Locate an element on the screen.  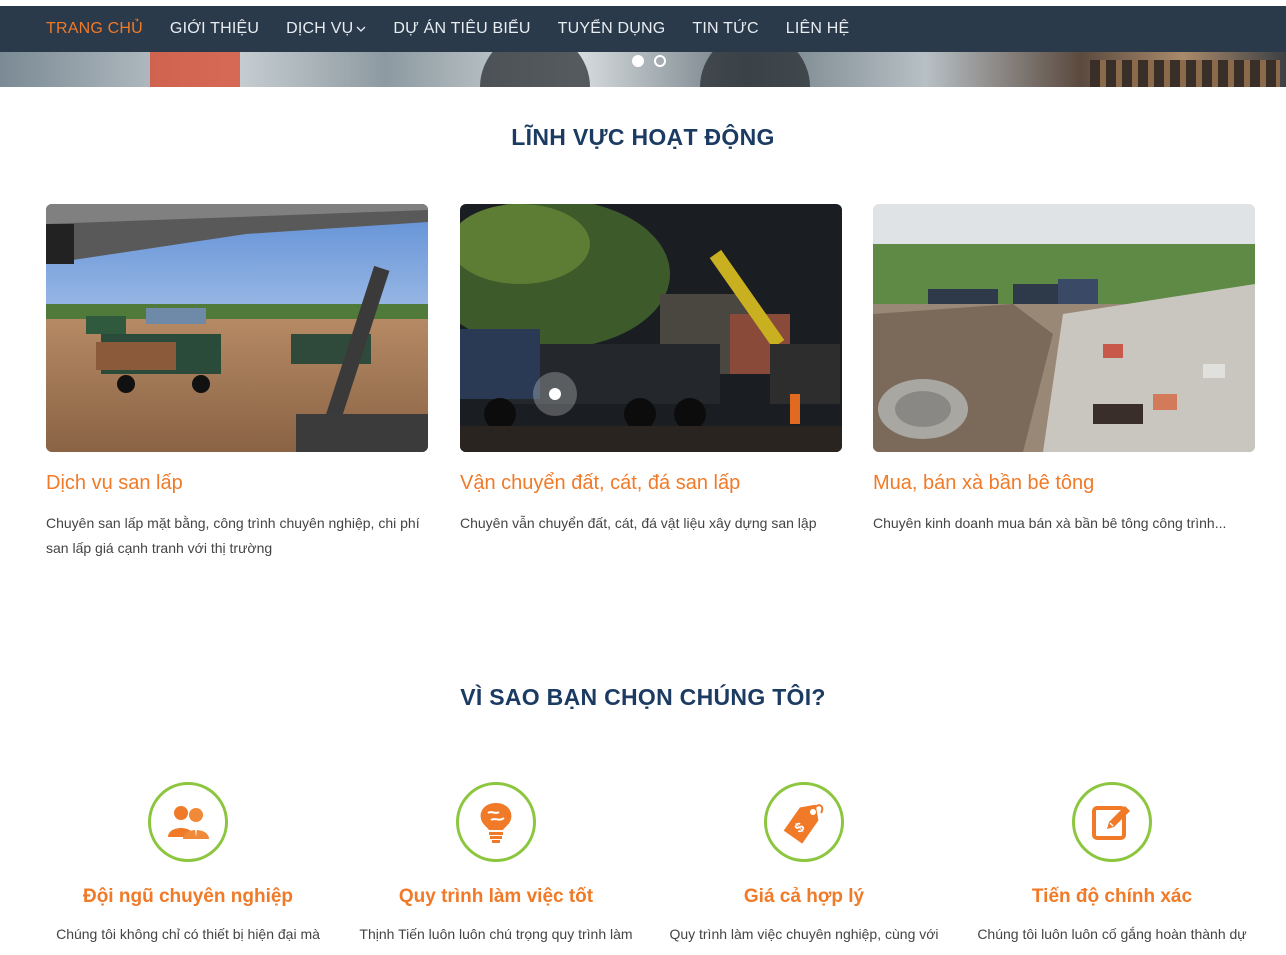
carousel-dots is located at coordinates (649, 61).